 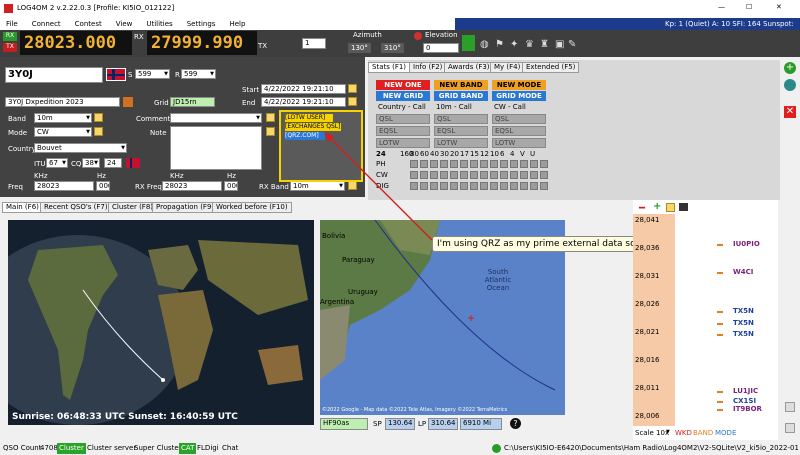 What do you see at coordinates (668, 432) in the screenshot?
I see `scale-dropdown-icon: ▼` at bounding box center [668, 432].